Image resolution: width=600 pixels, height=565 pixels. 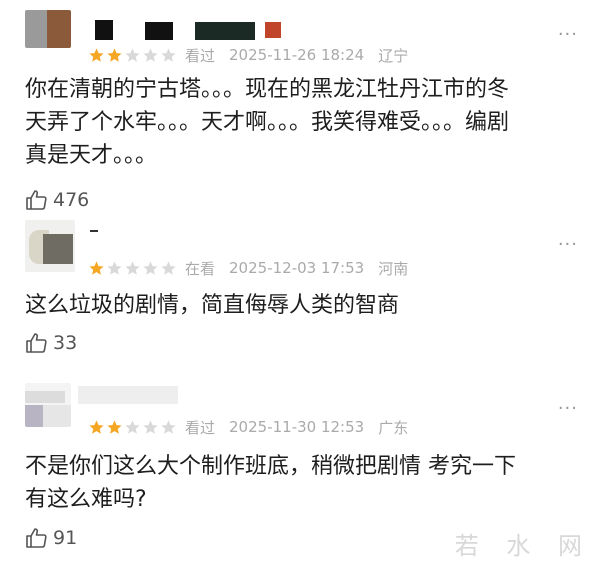 I want to click on comment-meta: 看过 2025-11-26 18:24 辽宁, so click(x=255, y=55).